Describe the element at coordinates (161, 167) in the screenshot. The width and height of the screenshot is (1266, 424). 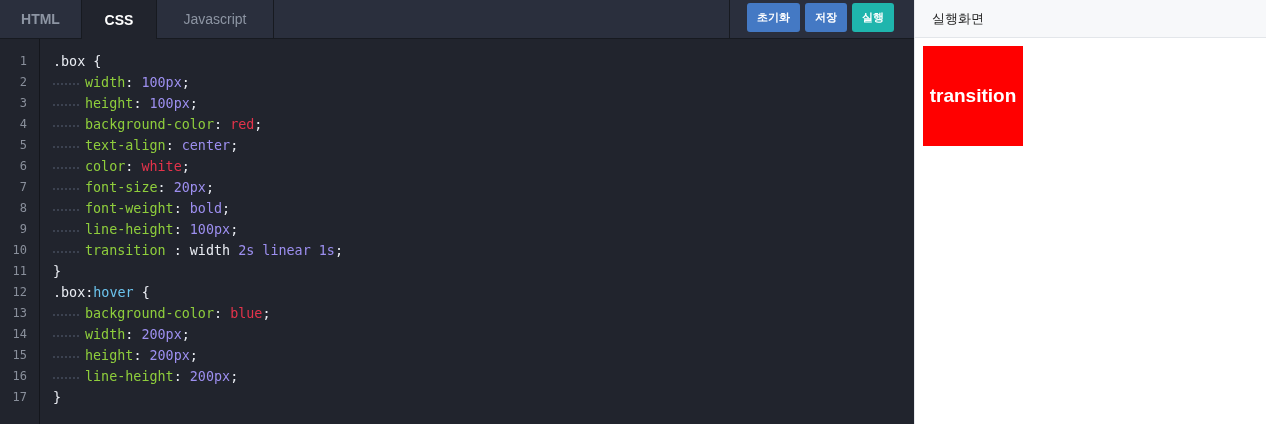
I see `keyword-value: white` at that location.